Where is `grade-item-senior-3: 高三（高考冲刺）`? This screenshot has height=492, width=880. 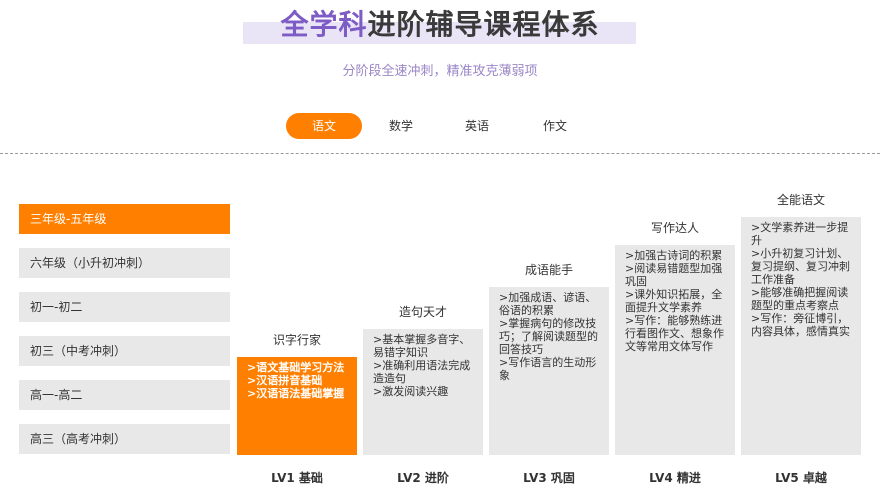 grade-item-senior-3: 高三（高考冲刺） is located at coordinates (124, 439).